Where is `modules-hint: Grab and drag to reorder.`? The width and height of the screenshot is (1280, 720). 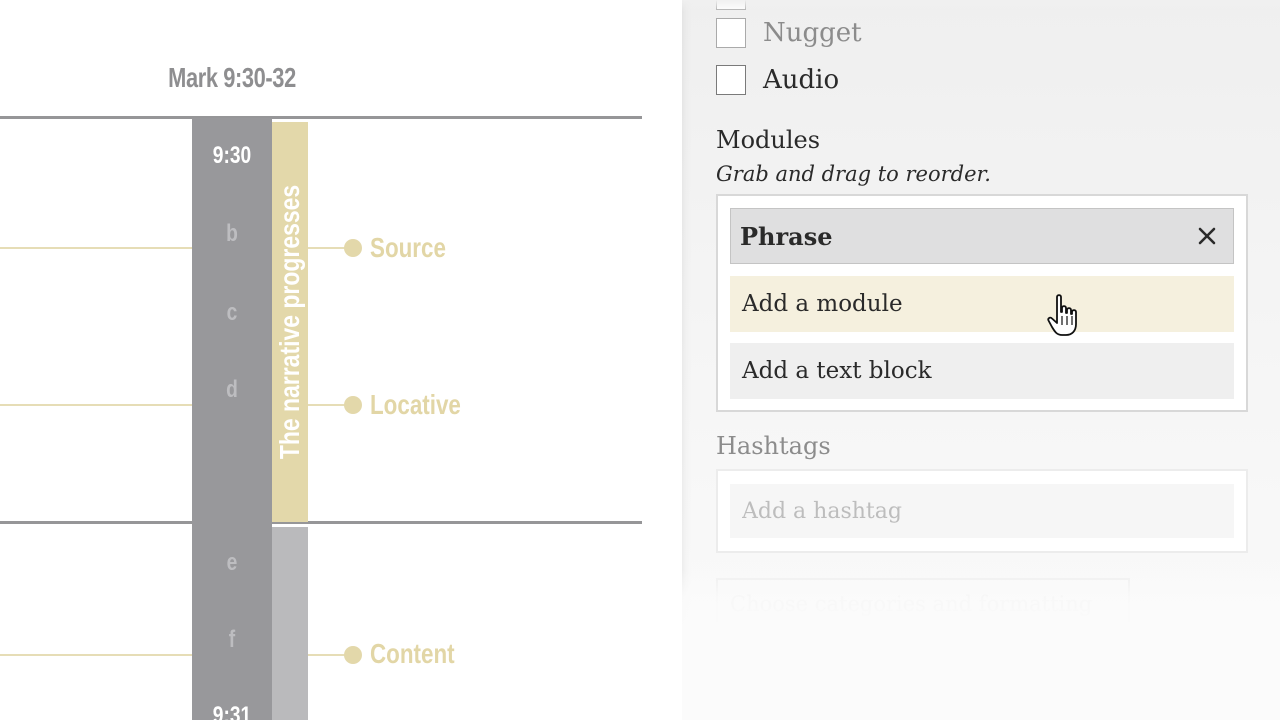
modules-hint: Grab and drag to reorder. is located at coordinates (853, 174).